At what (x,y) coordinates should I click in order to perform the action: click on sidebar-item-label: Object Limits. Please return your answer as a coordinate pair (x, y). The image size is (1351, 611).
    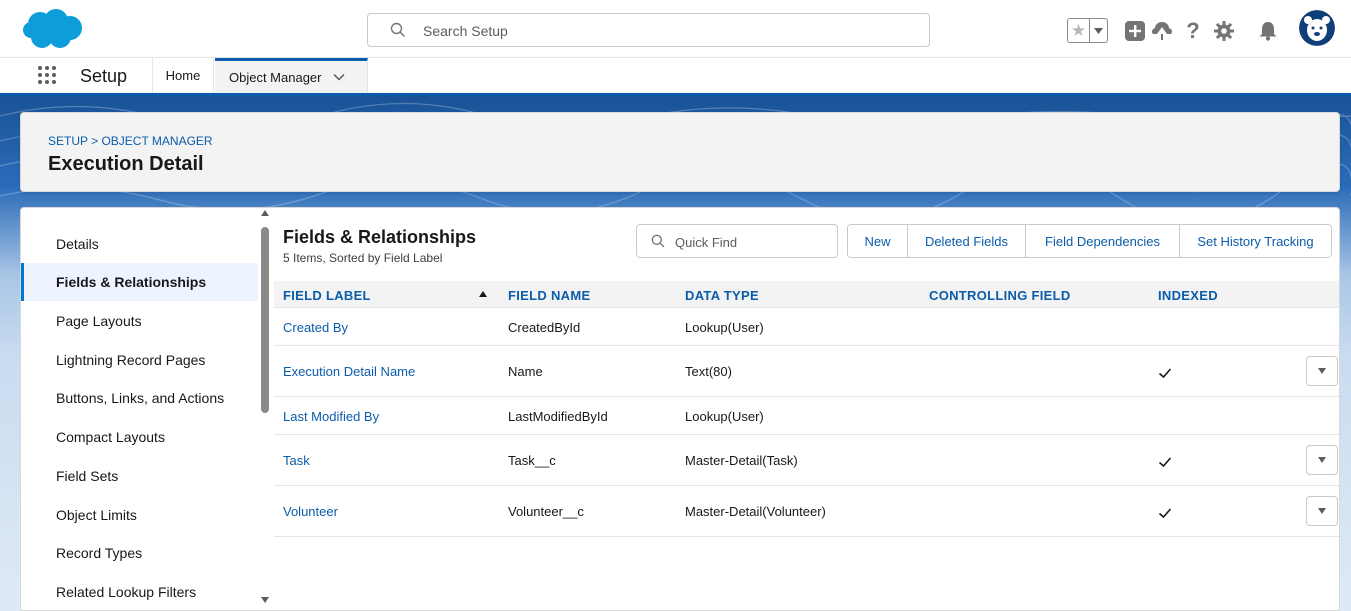
    Looking at the image, I should click on (96, 515).